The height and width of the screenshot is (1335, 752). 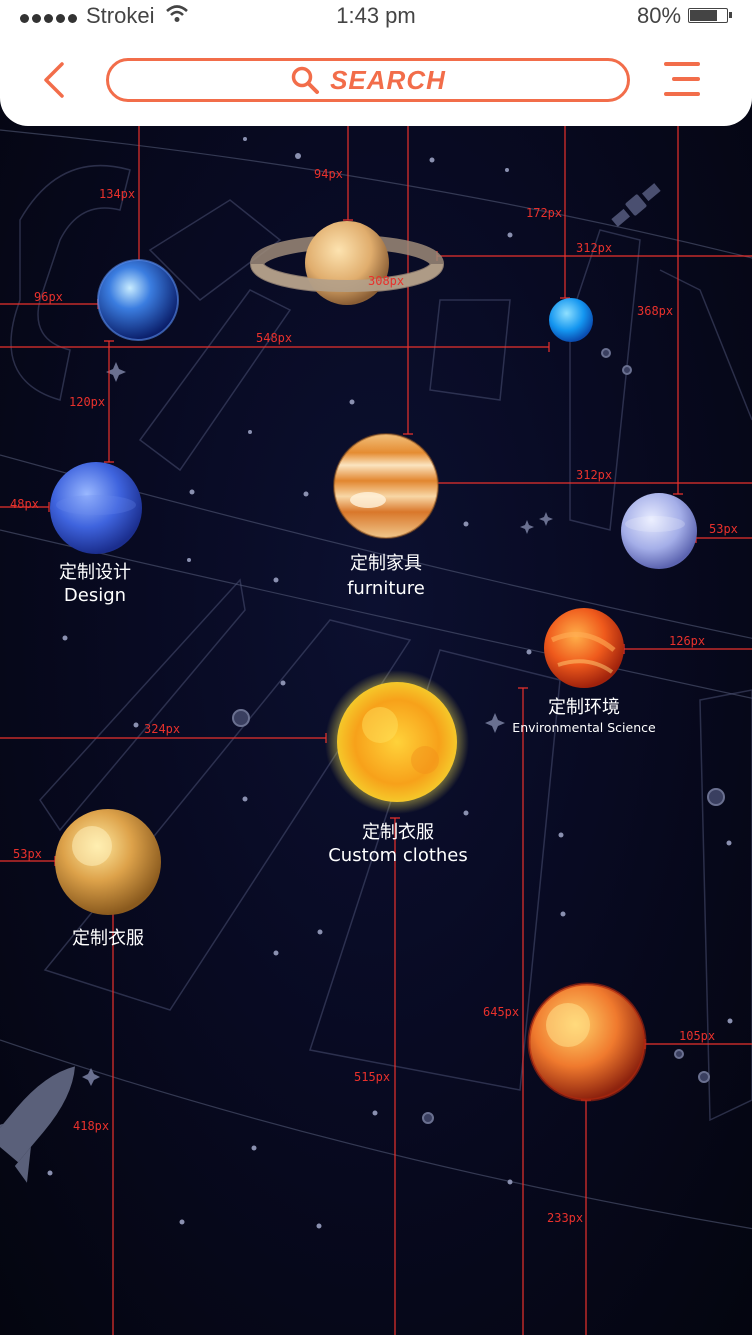 I want to click on planet-name-cn: 定制家具, so click(x=386, y=563).